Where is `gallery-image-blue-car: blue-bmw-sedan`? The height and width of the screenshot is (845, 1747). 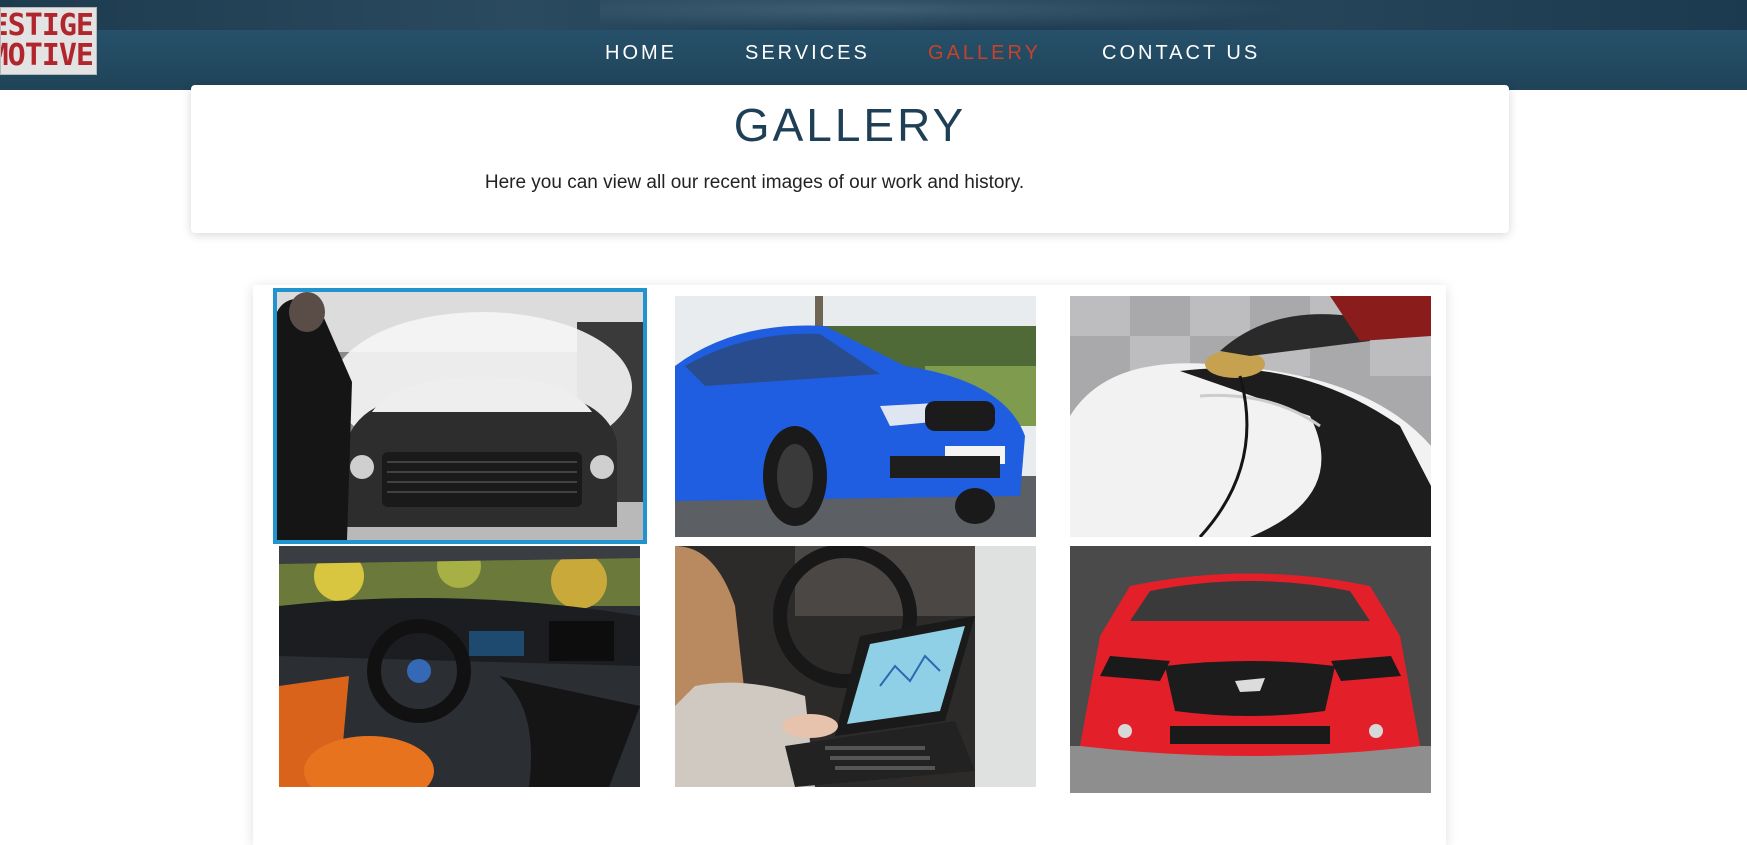 gallery-image-blue-car: blue-bmw-sedan is located at coordinates (855, 416).